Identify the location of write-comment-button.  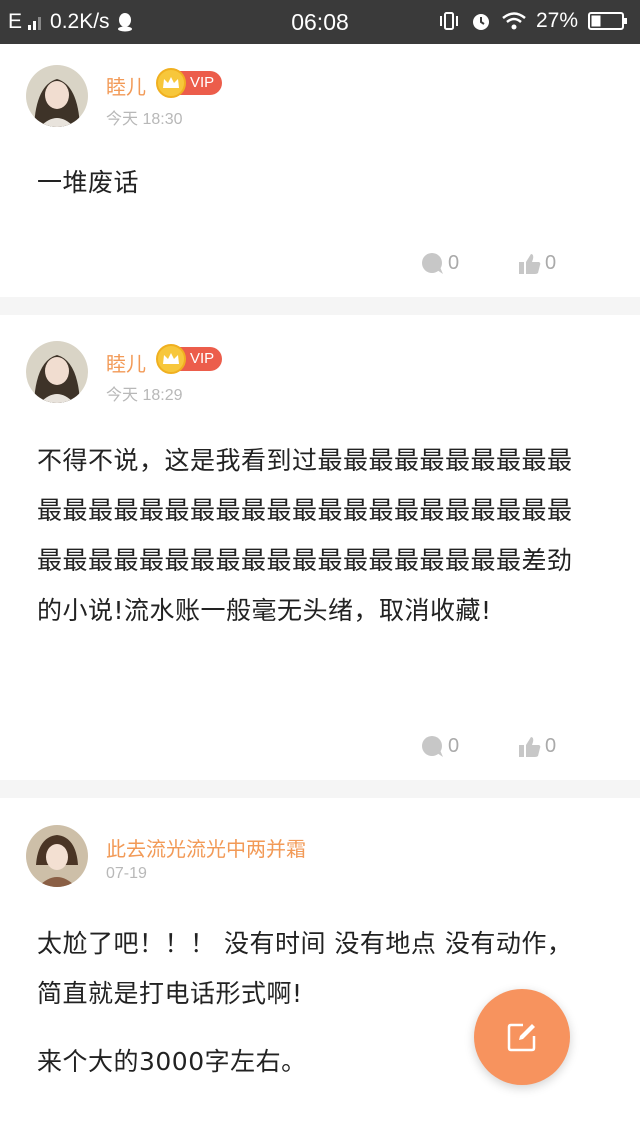
(522, 1037).